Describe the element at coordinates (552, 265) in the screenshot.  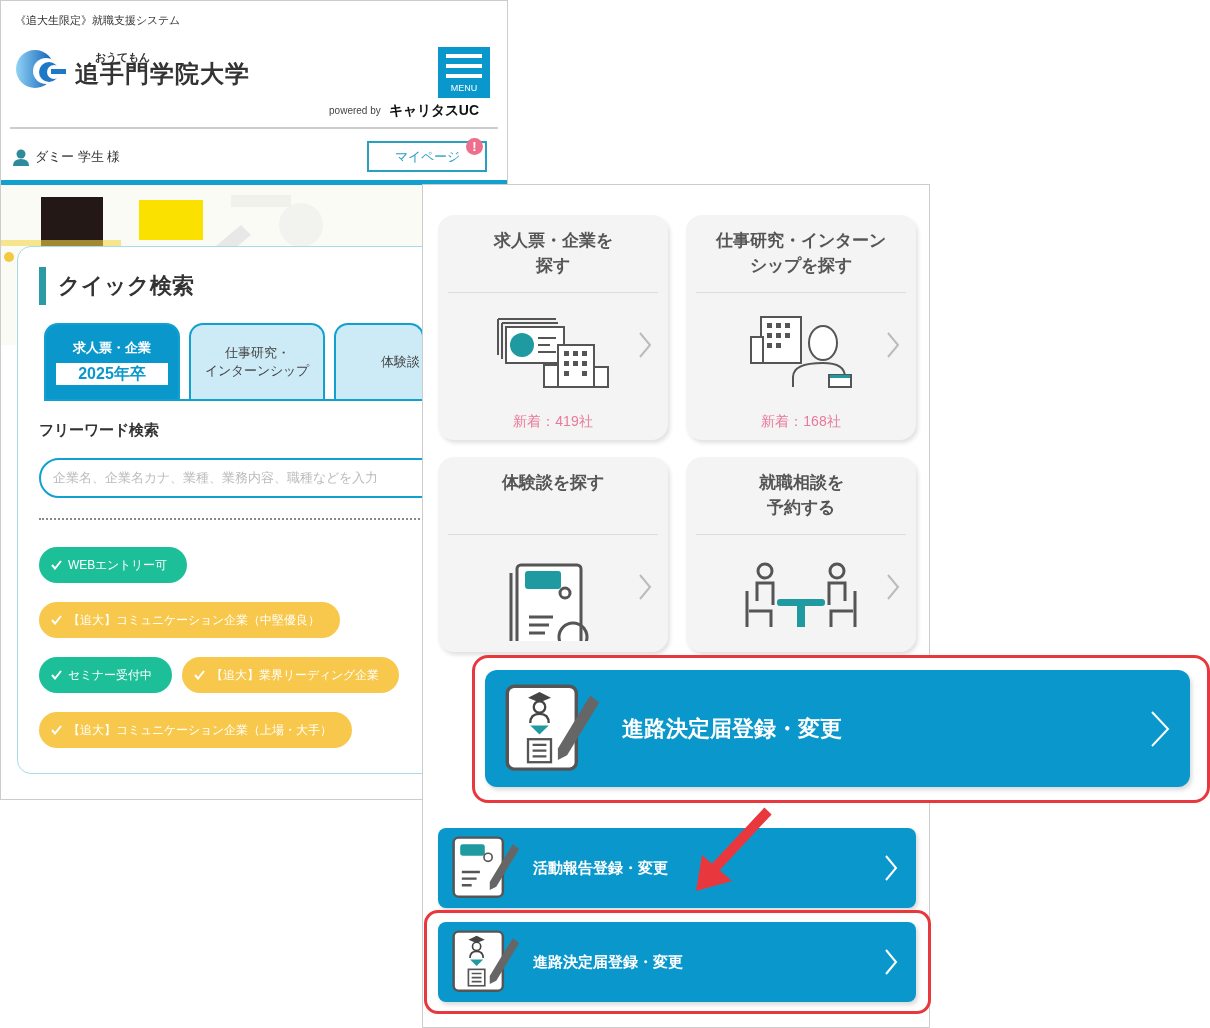
I see `tile-title: 探す` at that location.